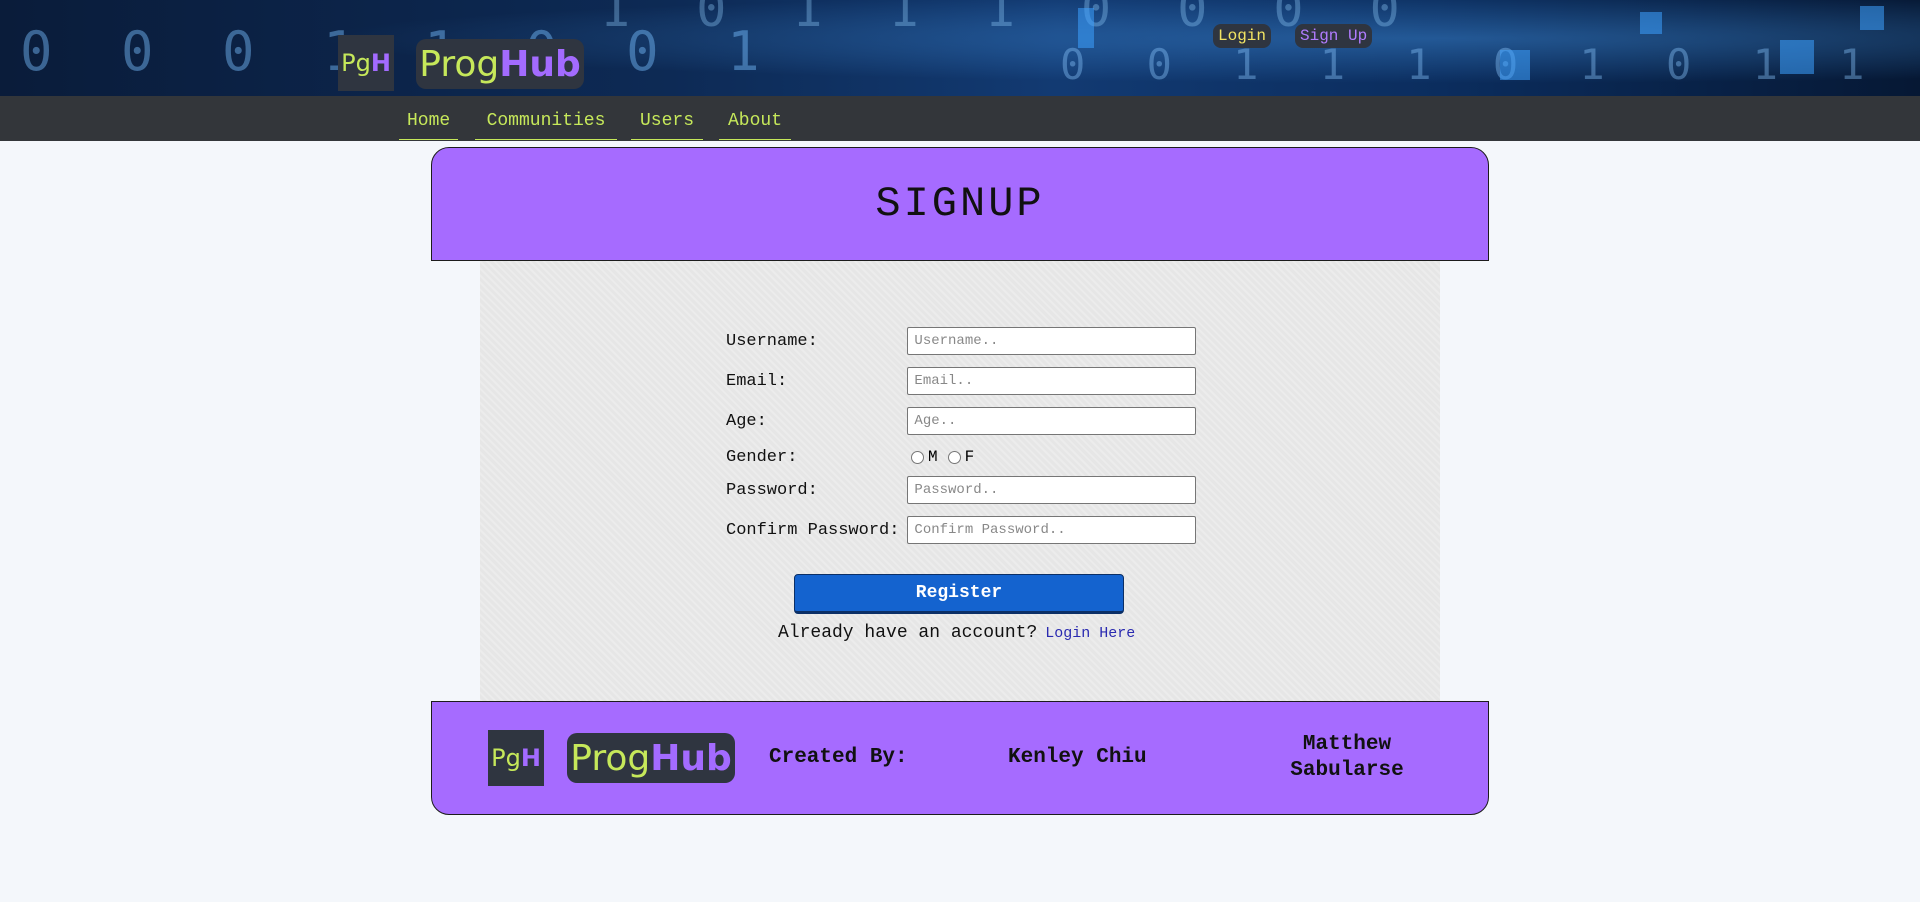  What do you see at coordinates (459, 64) in the screenshot?
I see `logo-word-left: Prog` at bounding box center [459, 64].